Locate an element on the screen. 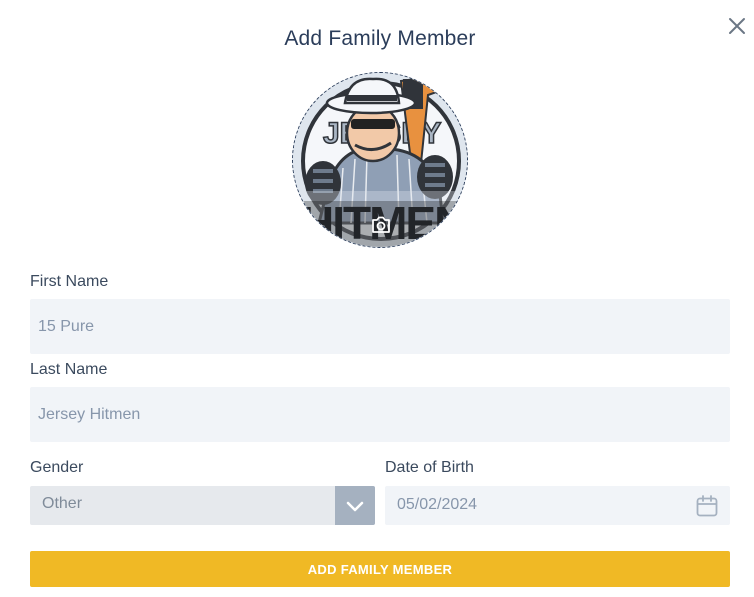 The image size is (754, 597). gender-dropdown-button is located at coordinates (355, 505).